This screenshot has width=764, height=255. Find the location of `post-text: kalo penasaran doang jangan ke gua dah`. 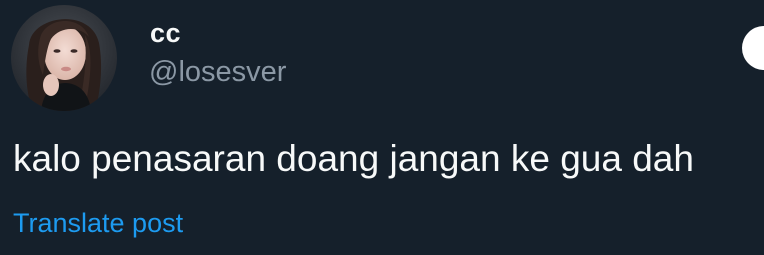

post-text: kalo penasaran doang jangan ke gua dah is located at coordinates (353, 158).